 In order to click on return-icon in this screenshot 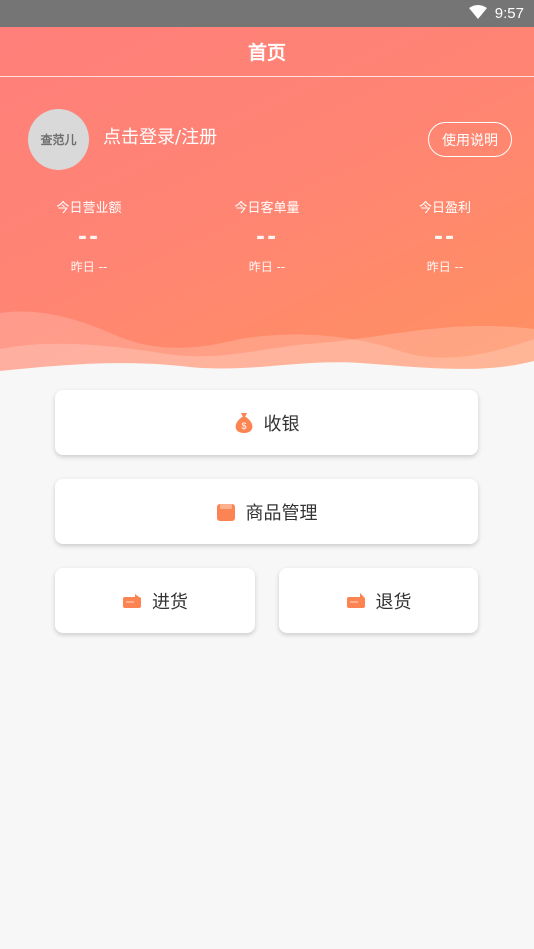, I will do `click(356, 600)`.